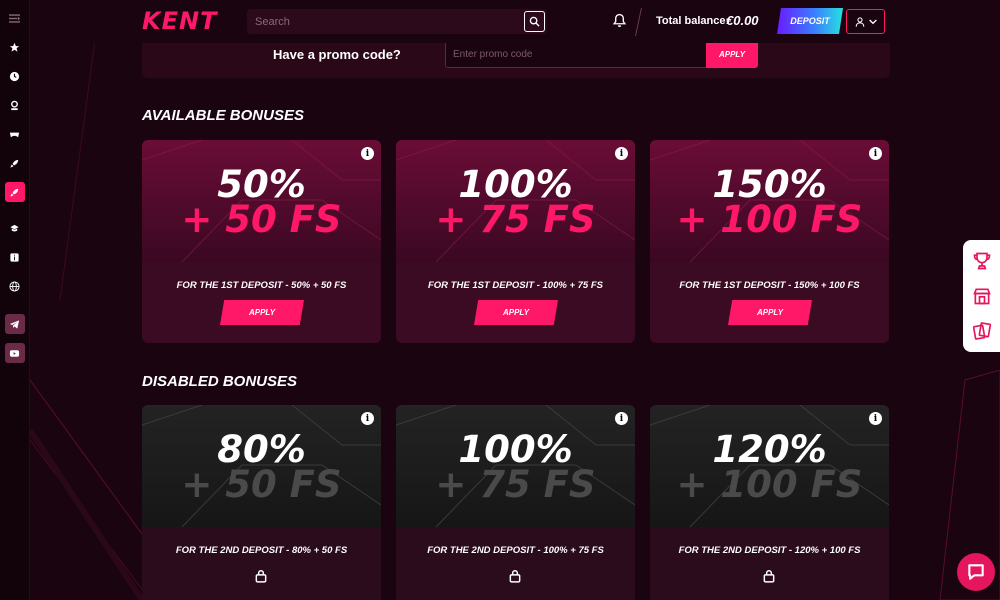 The height and width of the screenshot is (600, 1000). Describe the element at coordinates (982, 331) in the screenshot. I see `cards-icon` at that location.